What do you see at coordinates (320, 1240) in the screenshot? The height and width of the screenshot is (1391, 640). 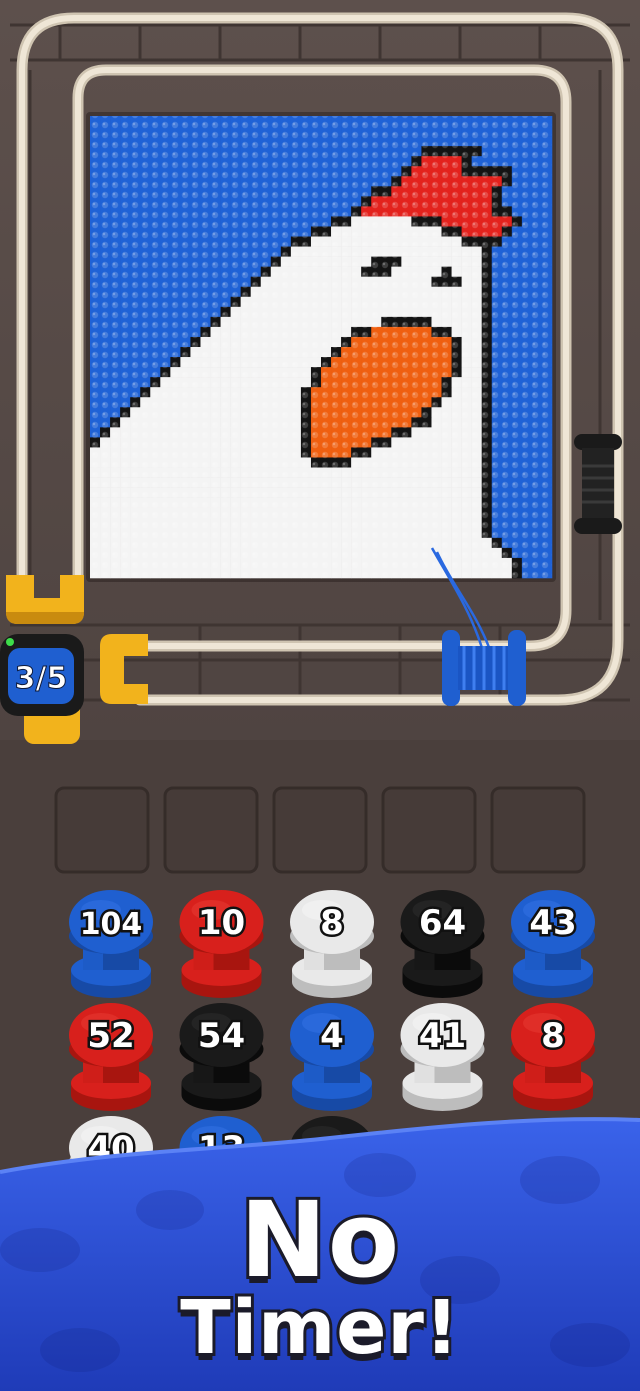 I see `banner-title-line1: No` at bounding box center [320, 1240].